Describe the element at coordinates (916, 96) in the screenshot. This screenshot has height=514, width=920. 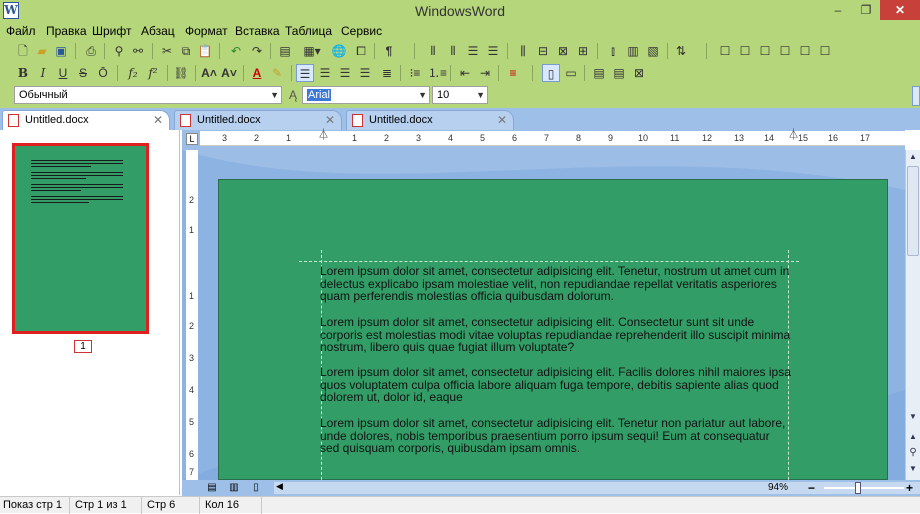
I see `toolbar-overflow-handle` at that location.